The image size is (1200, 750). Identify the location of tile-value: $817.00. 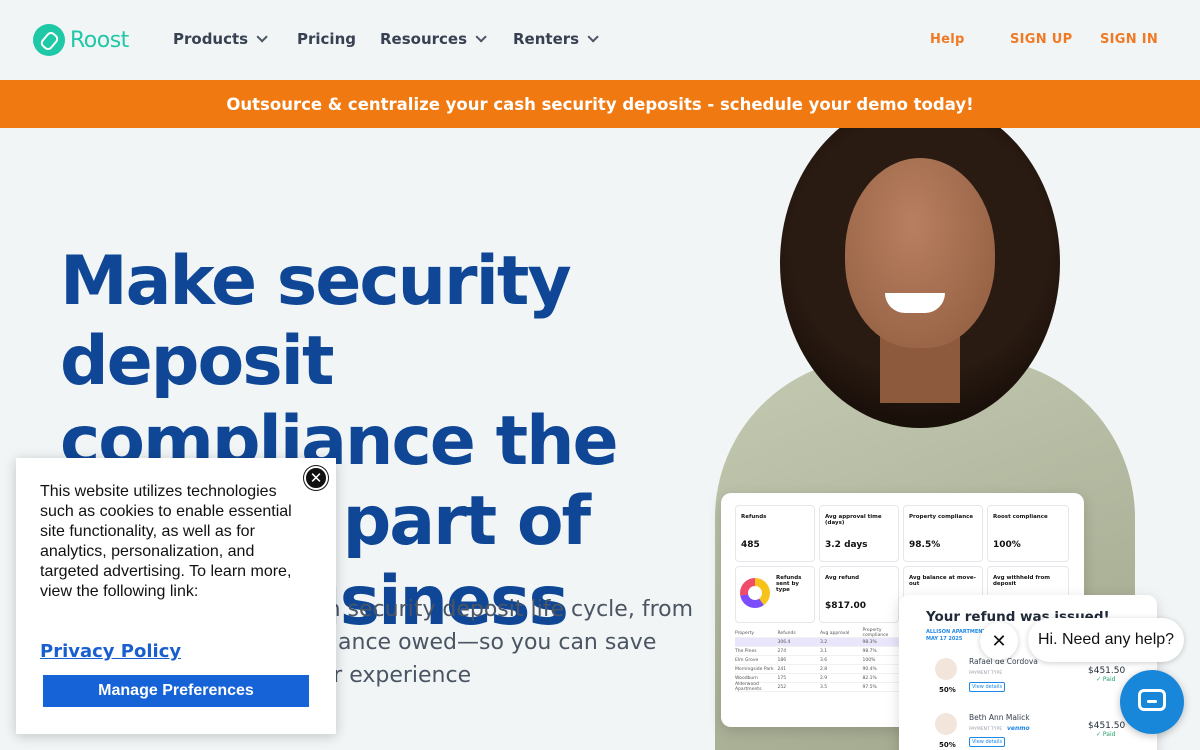
(845, 606).